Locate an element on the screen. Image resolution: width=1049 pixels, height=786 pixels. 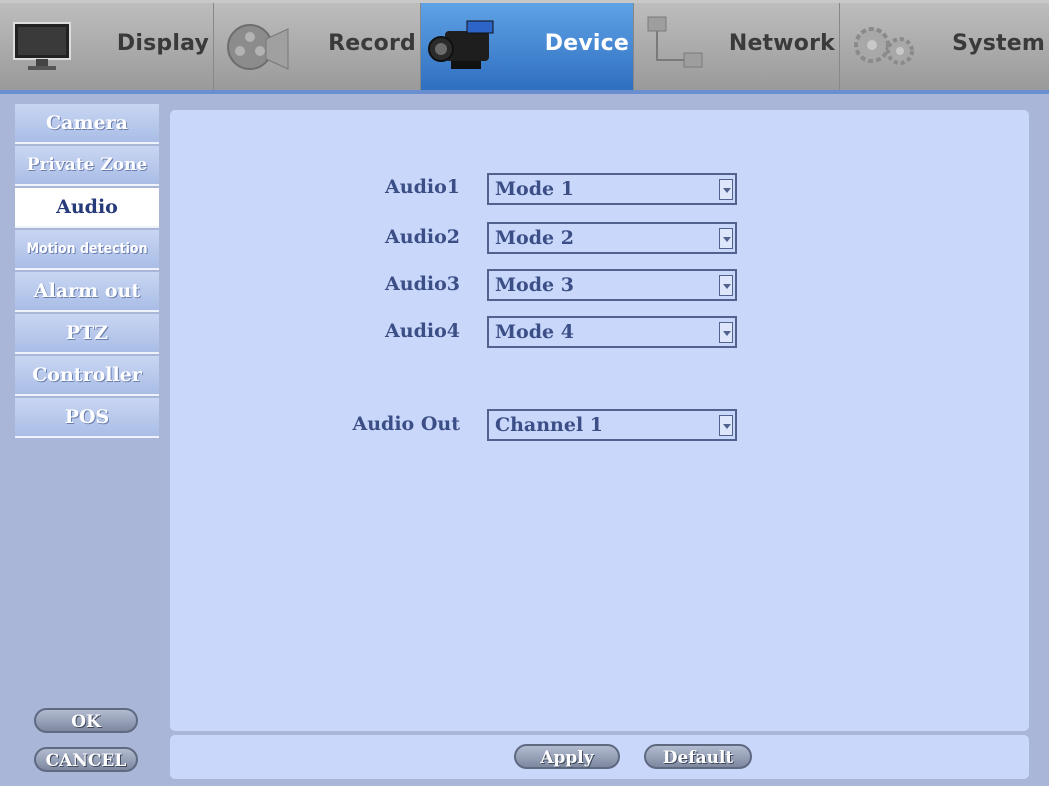
gears-icon is located at coordinates (884, 46).